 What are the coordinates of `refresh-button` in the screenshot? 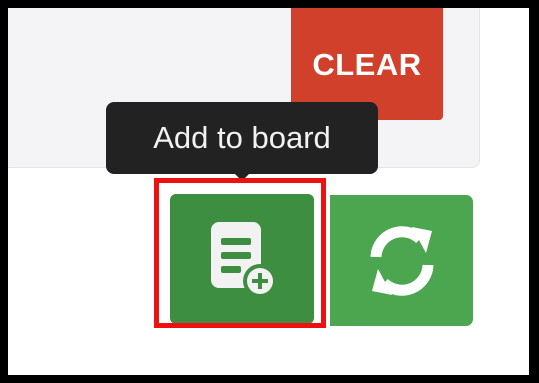 It's located at (401, 260).